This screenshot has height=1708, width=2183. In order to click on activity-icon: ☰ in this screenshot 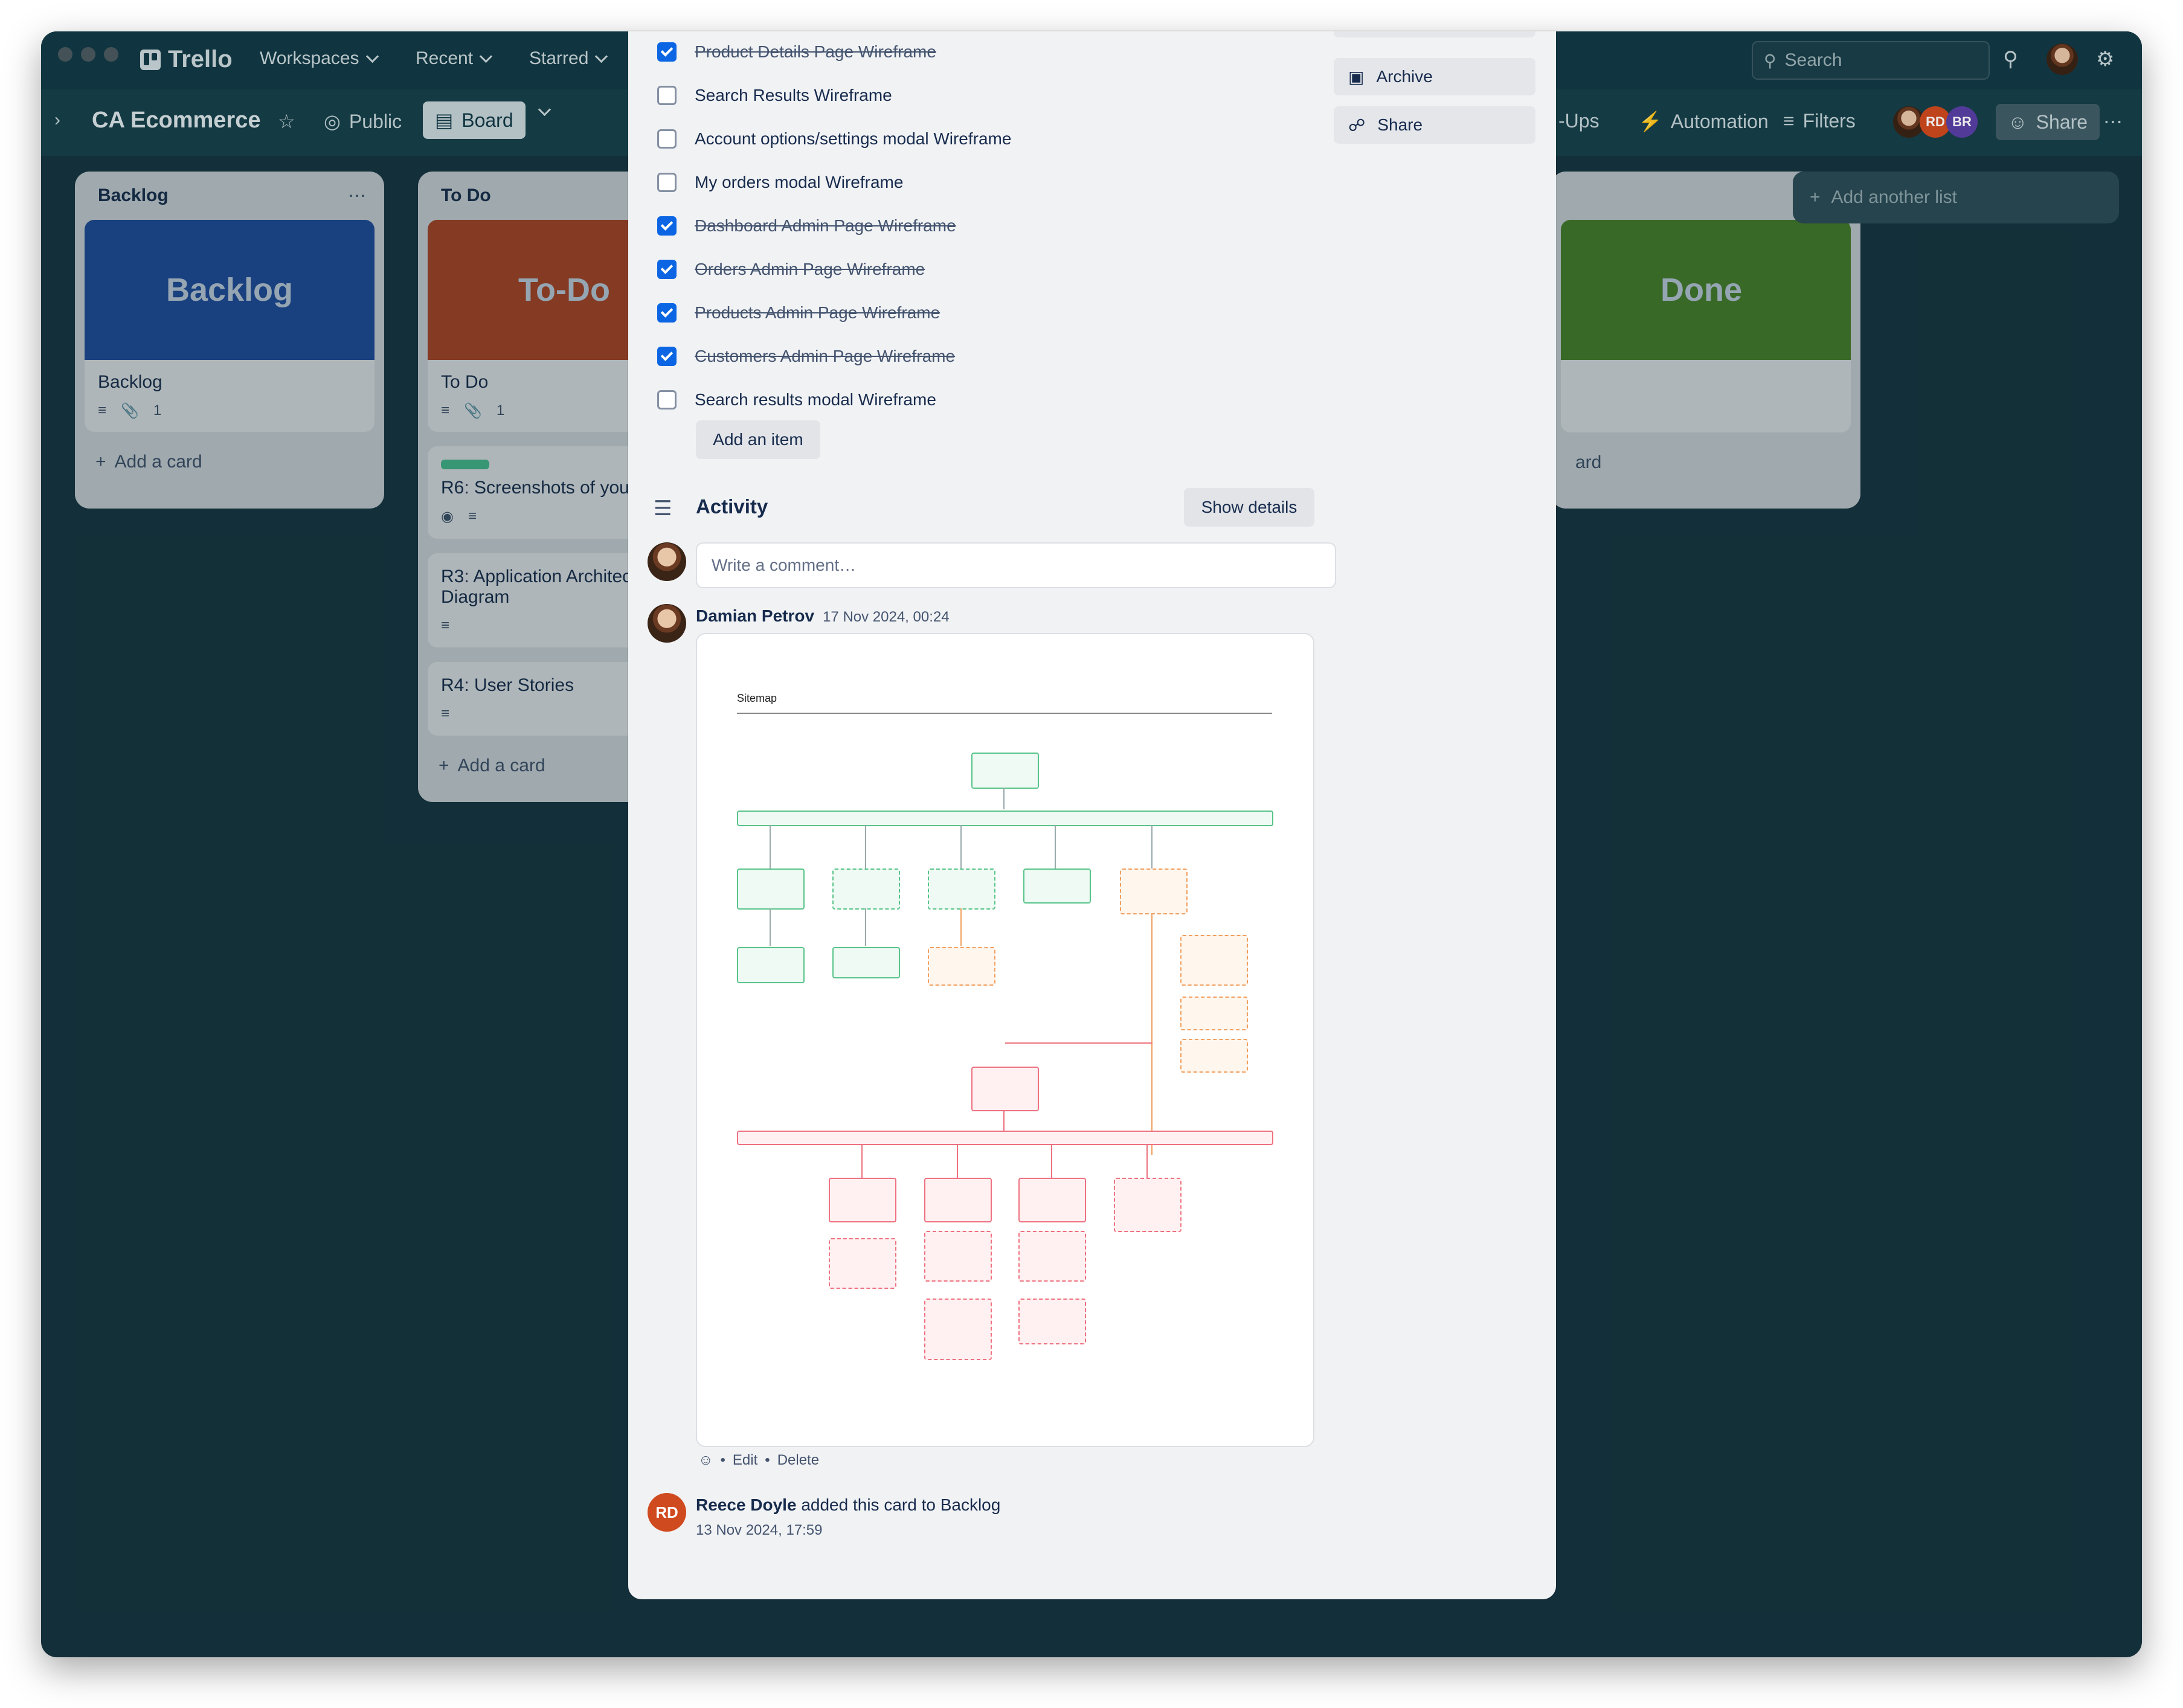, I will do `click(663, 508)`.